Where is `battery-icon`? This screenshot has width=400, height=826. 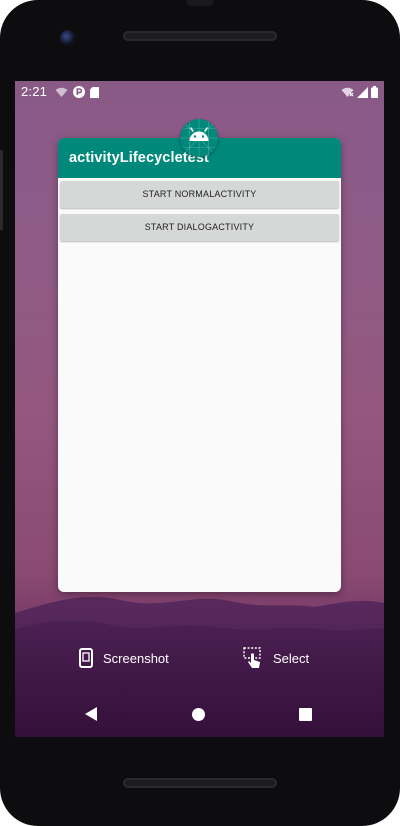 battery-icon is located at coordinates (374, 92).